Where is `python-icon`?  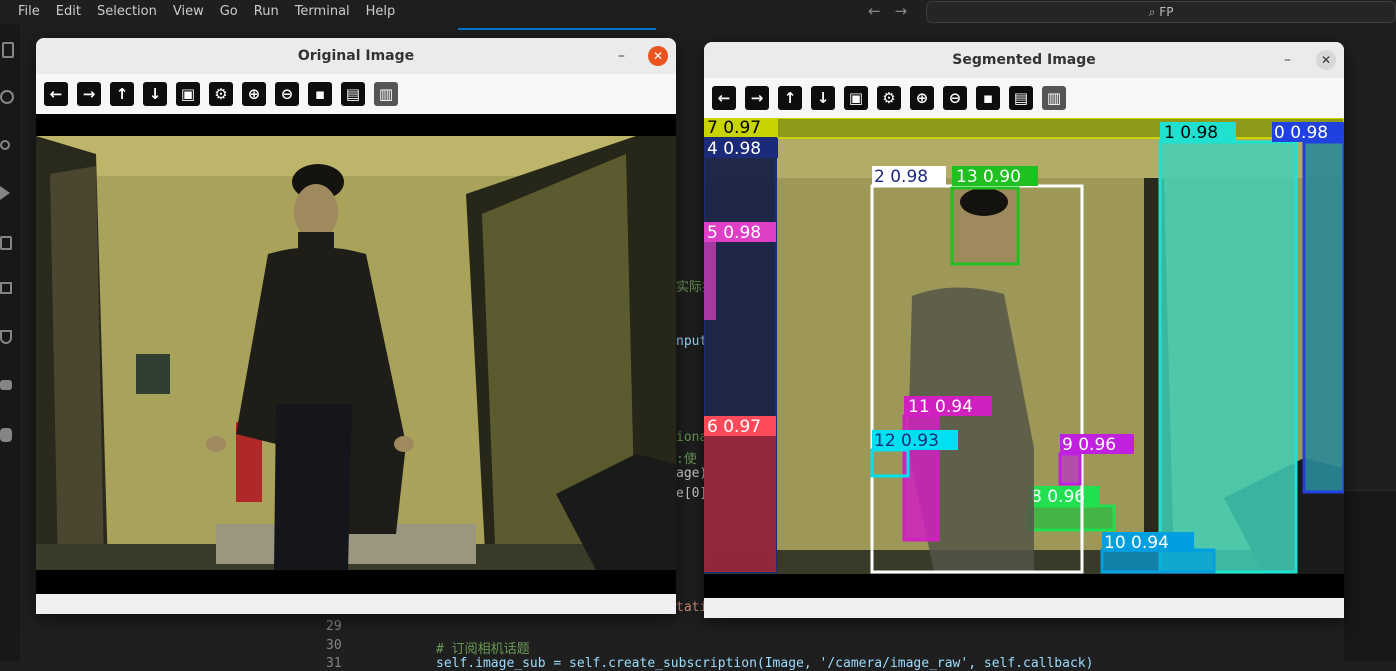 python-icon is located at coordinates (6, 435).